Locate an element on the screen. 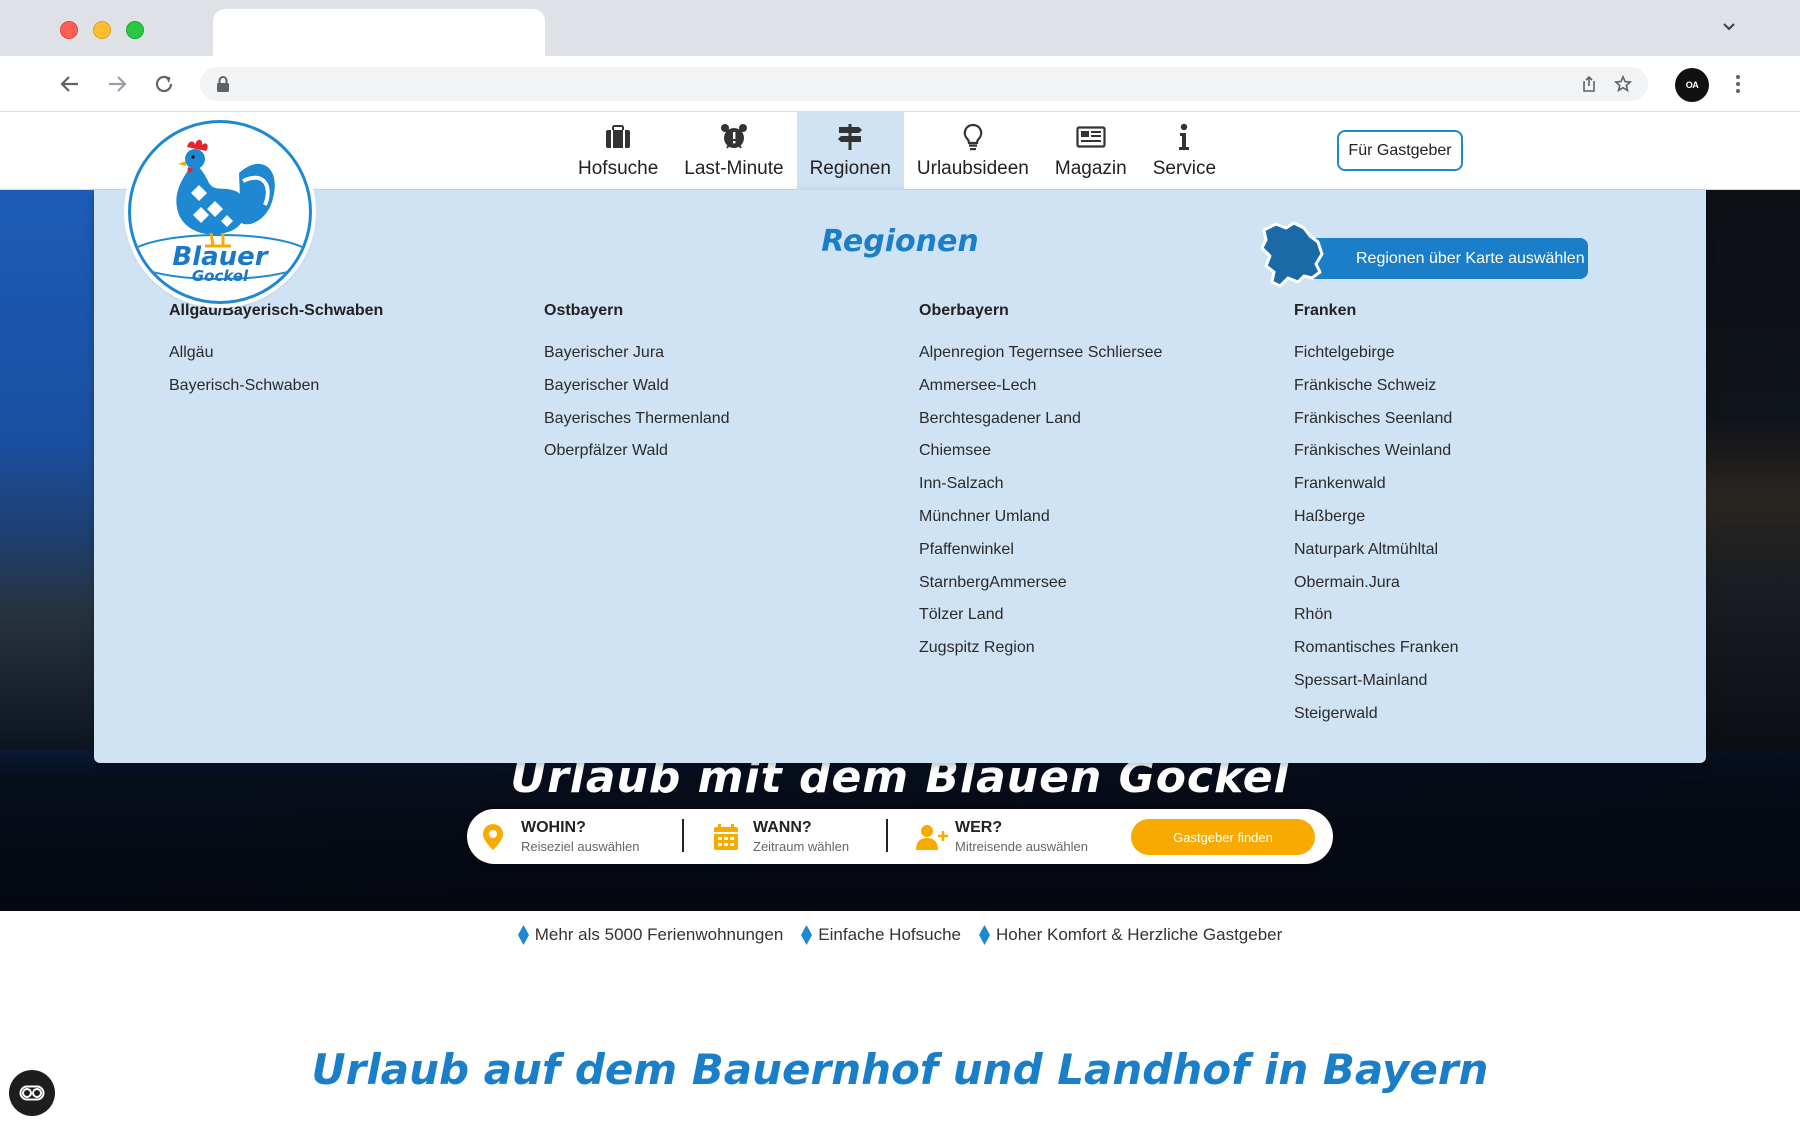 This screenshot has height=1125, width=1800. region-column-heading: Ostbayern is located at coordinates (584, 310).